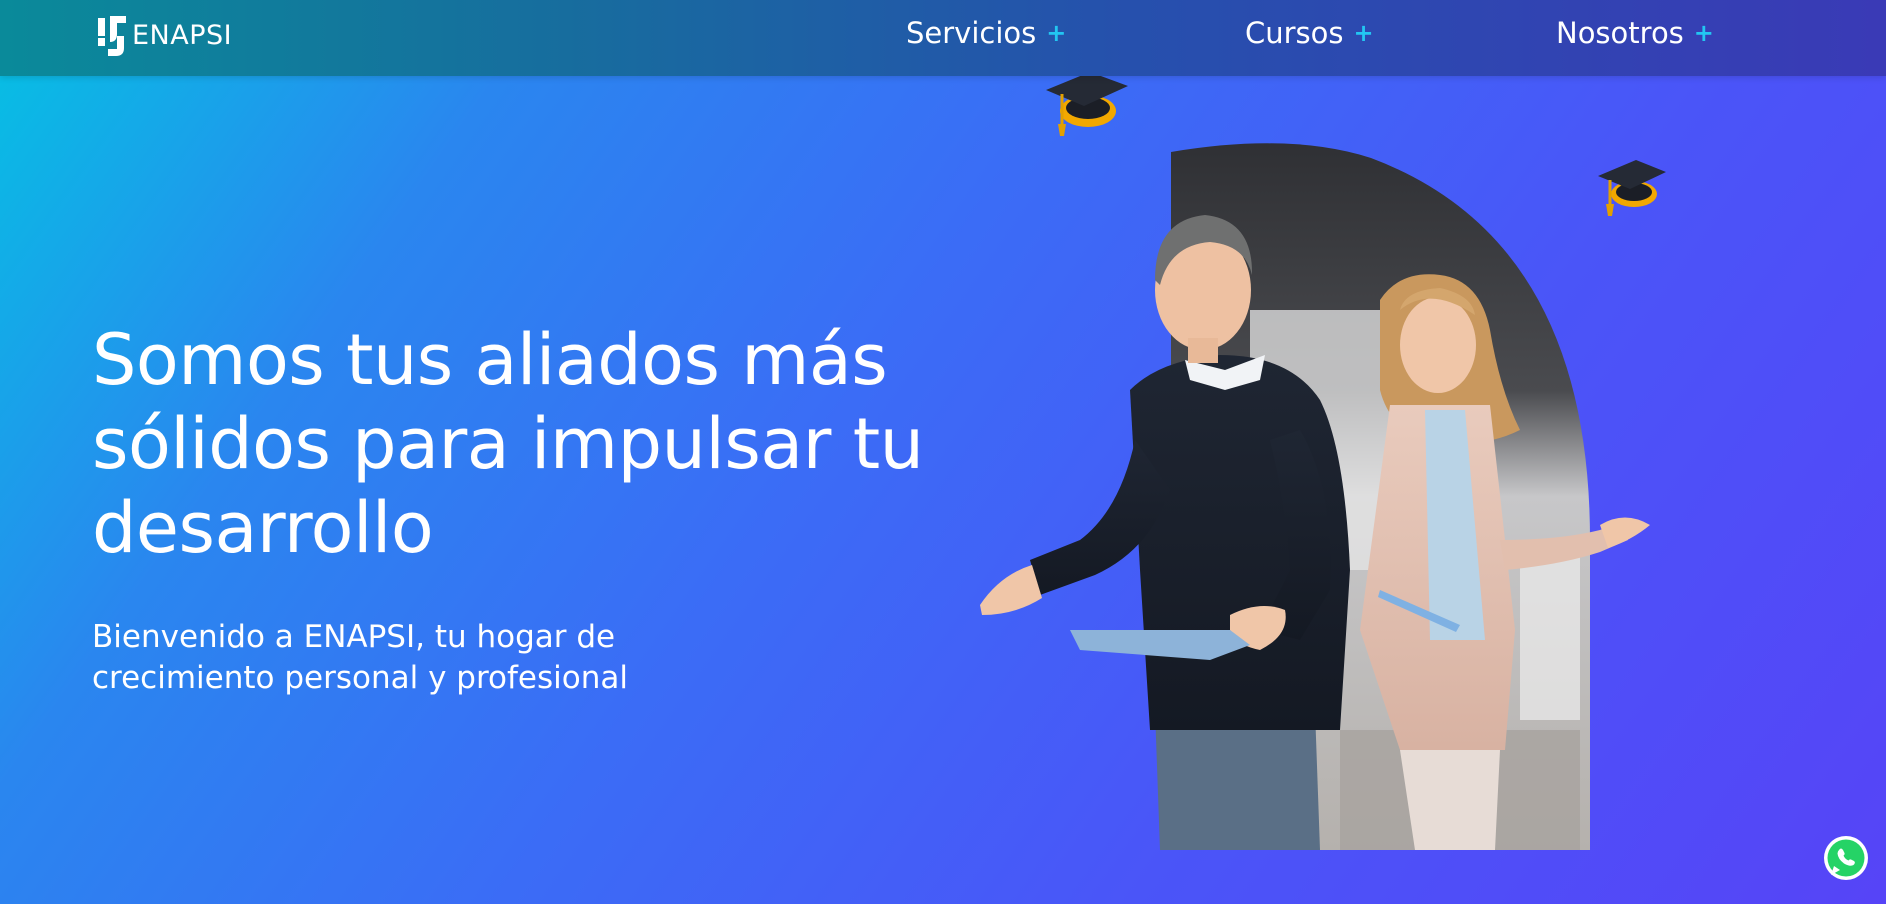 Image resolution: width=1886 pixels, height=904 pixels. What do you see at coordinates (360, 678) in the screenshot?
I see `hero-subtitle-line-2: crecimiento personal y profesional` at bounding box center [360, 678].